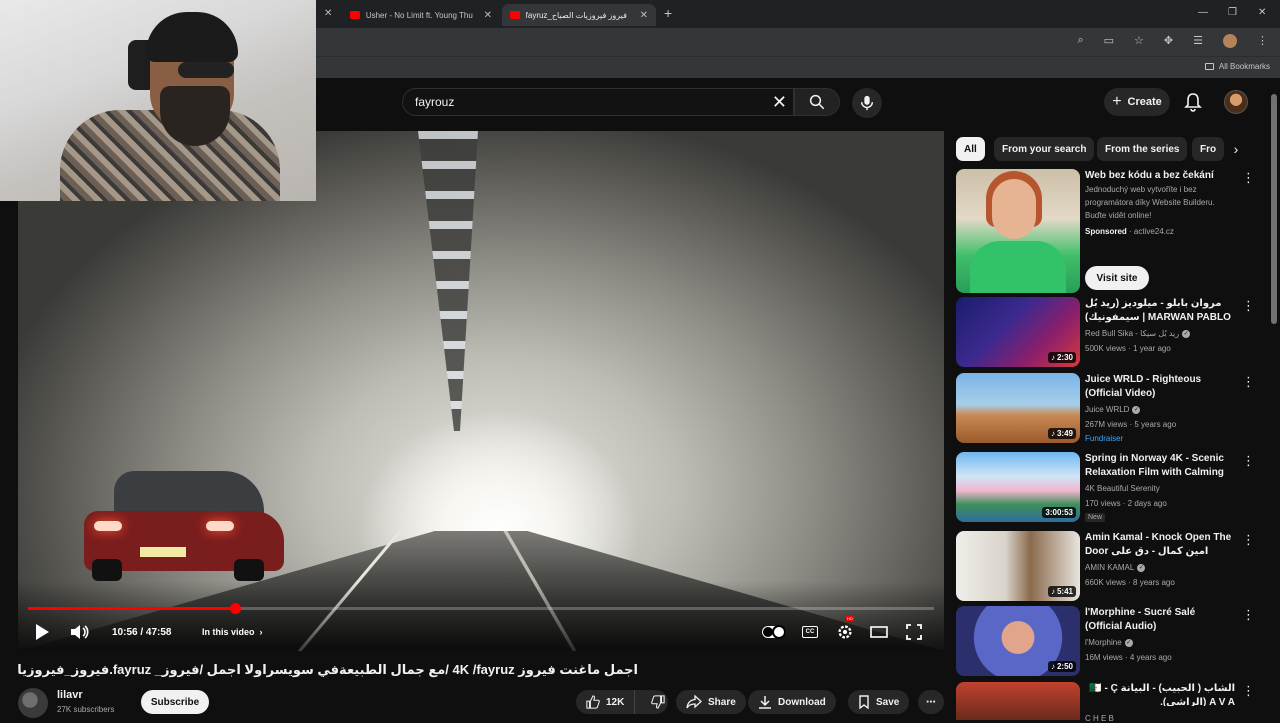  Describe the element at coordinates (722, 702) in the screenshot. I see `share-label: Share` at that location.